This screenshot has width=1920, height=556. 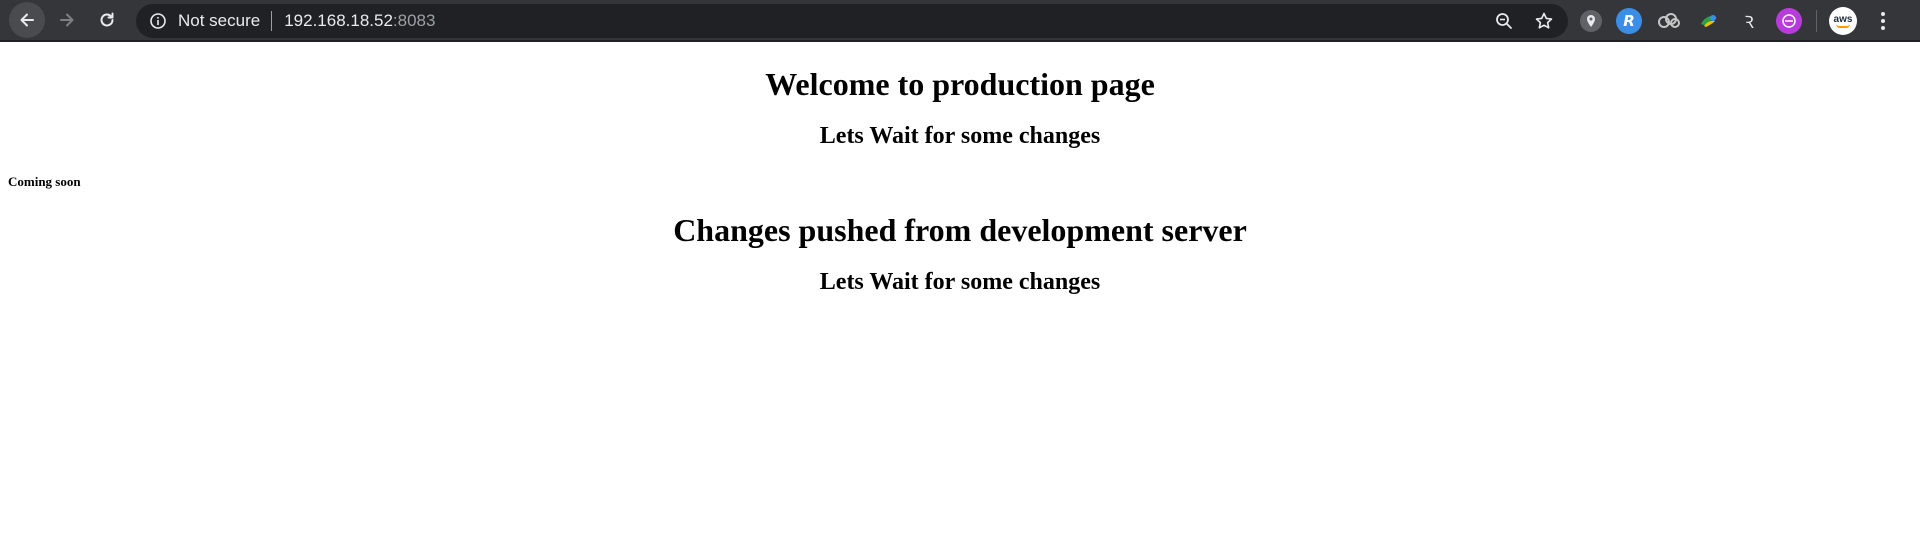 What do you see at coordinates (1669, 21) in the screenshot?
I see `cloud-extension-icon` at bounding box center [1669, 21].